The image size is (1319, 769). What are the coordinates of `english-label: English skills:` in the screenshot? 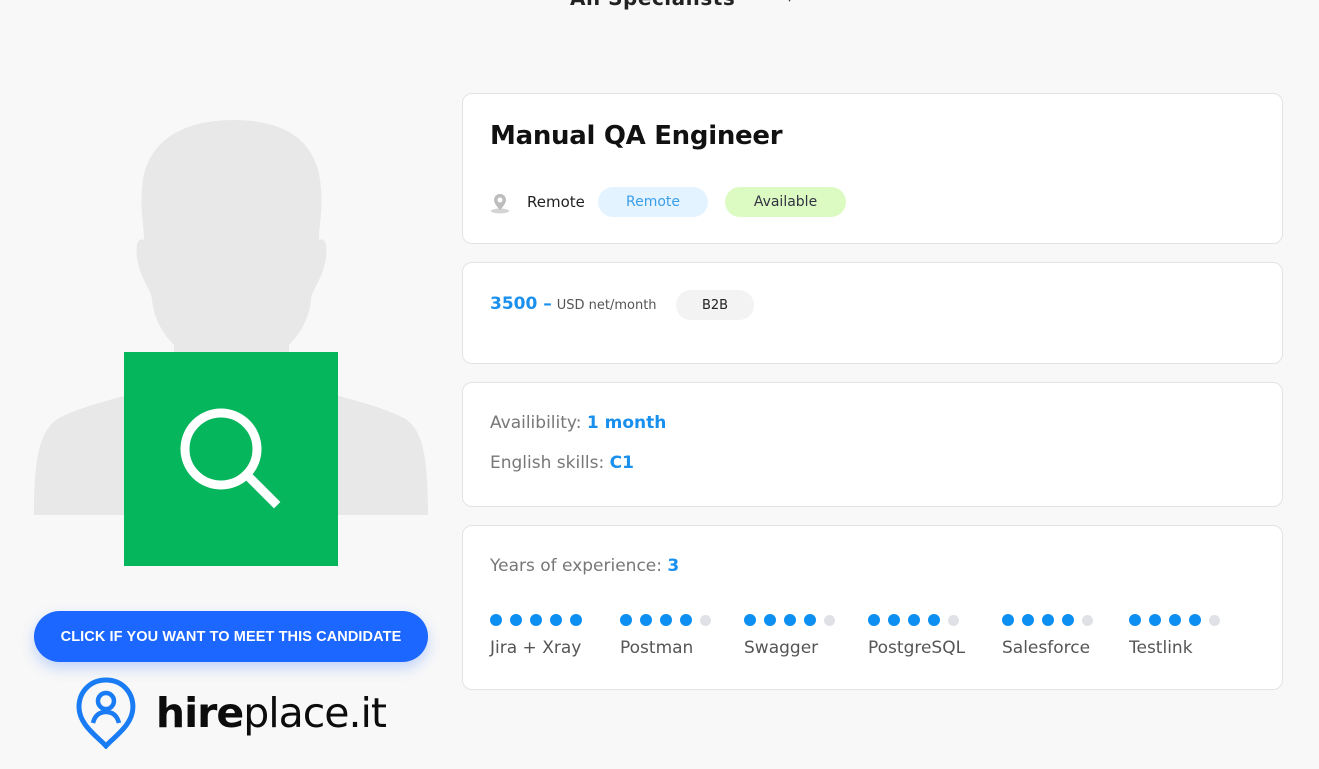 It's located at (547, 463).